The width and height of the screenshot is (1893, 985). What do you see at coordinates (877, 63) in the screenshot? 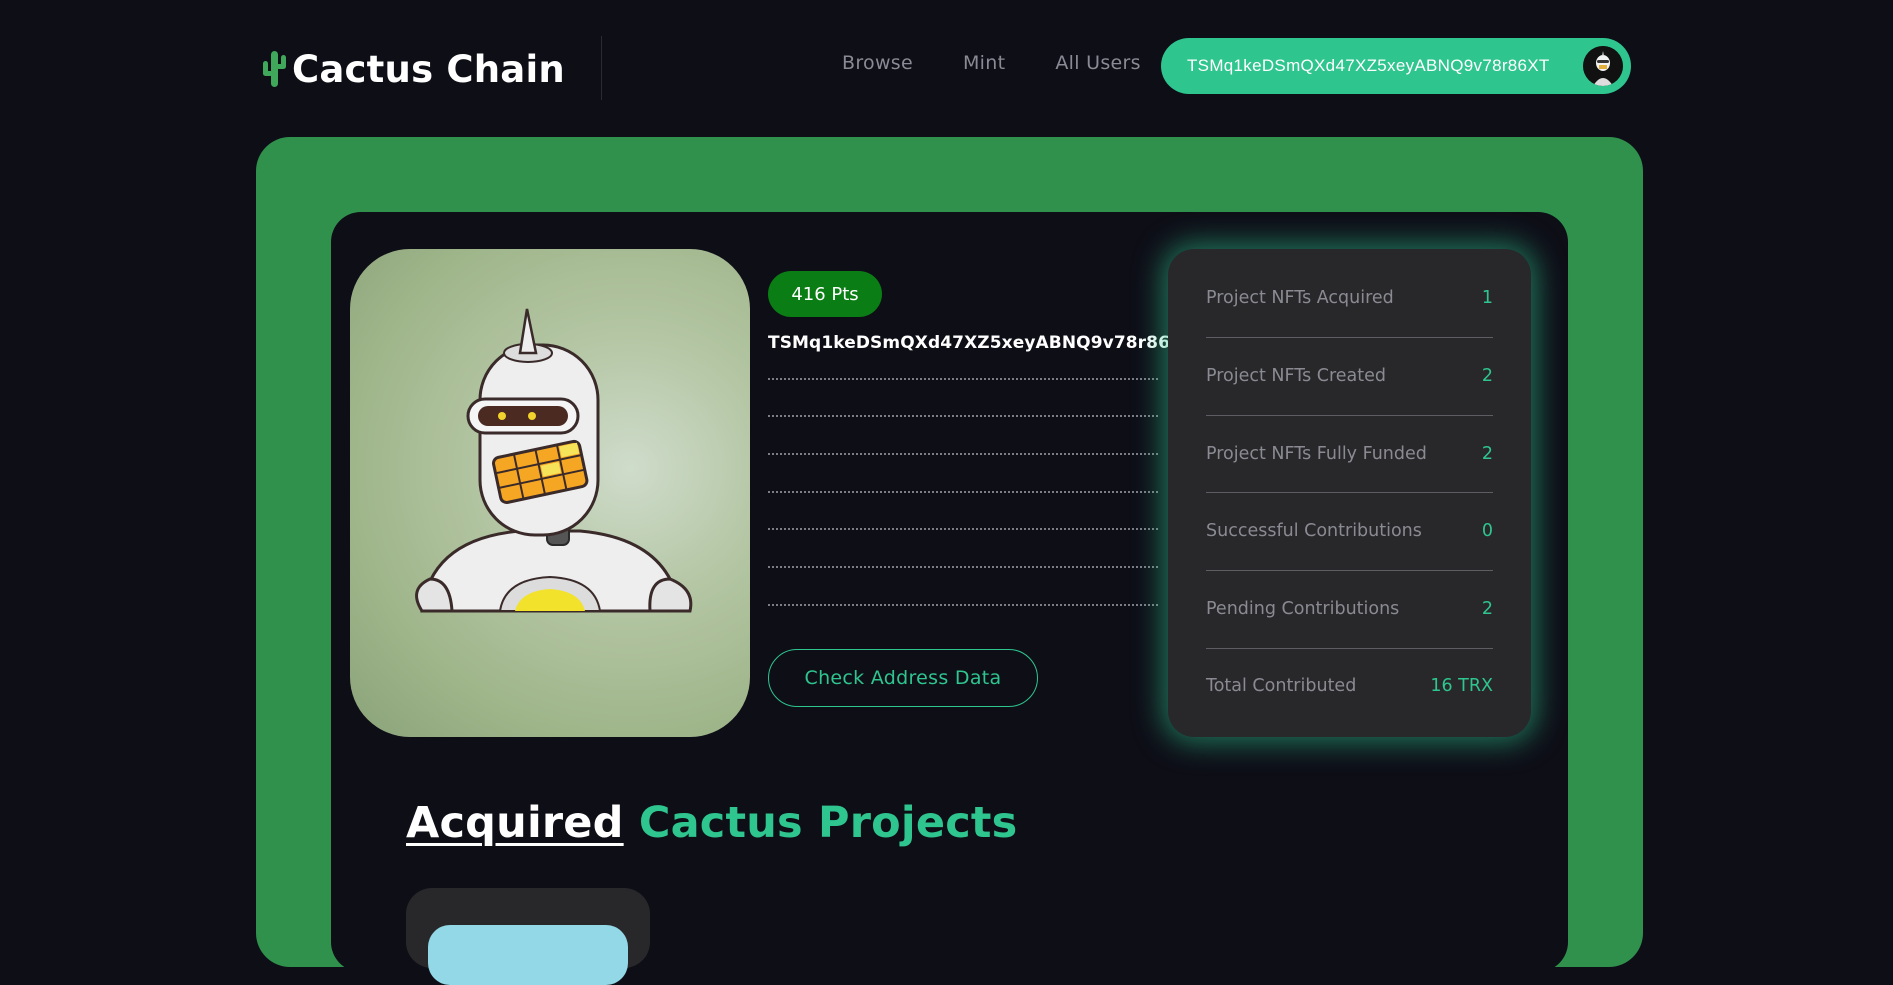
I see `nav-browse: Browse` at bounding box center [877, 63].